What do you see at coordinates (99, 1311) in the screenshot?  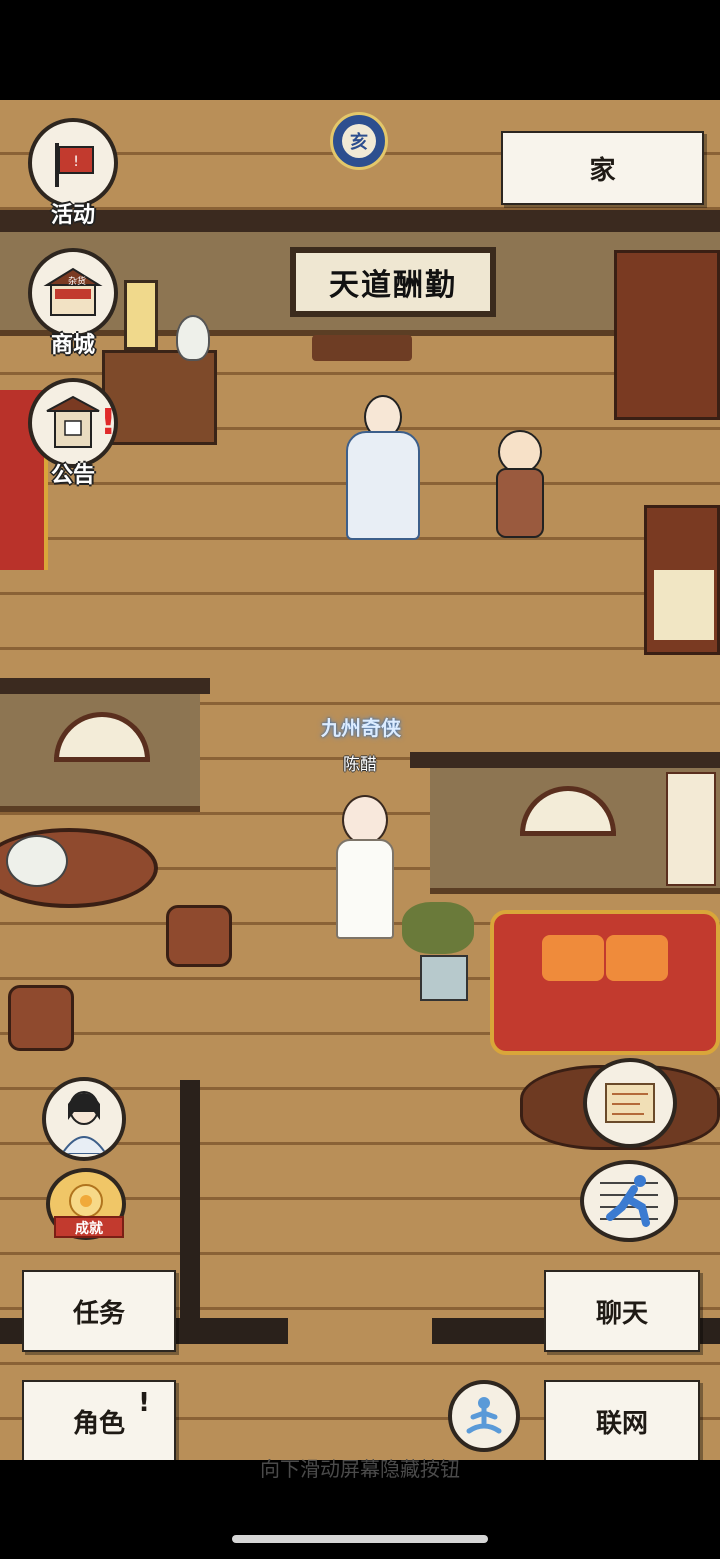 I see `tasks-button: 任务` at bounding box center [99, 1311].